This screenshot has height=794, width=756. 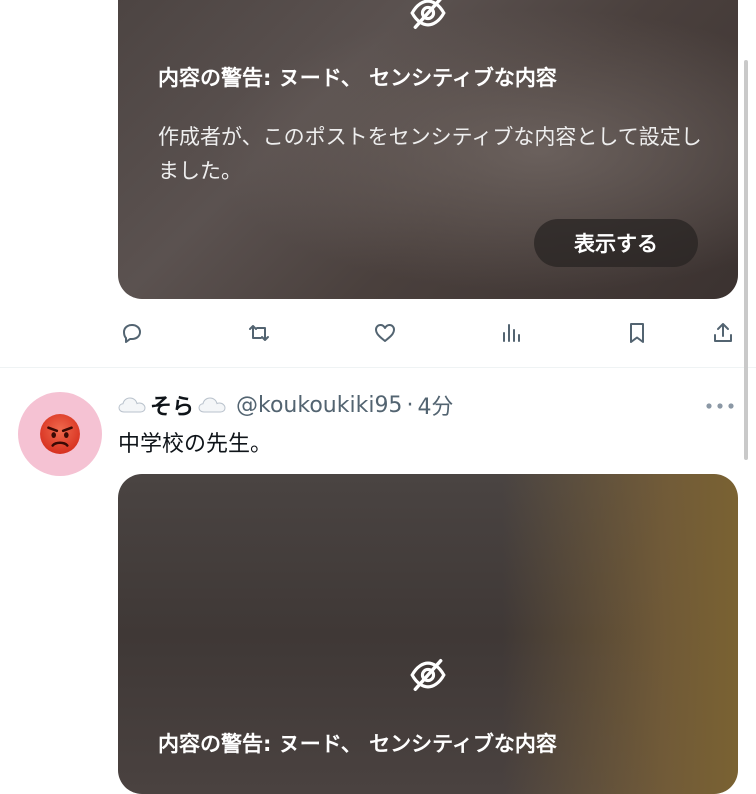 What do you see at coordinates (746, 260) in the screenshot?
I see `scrollbar` at bounding box center [746, 260].